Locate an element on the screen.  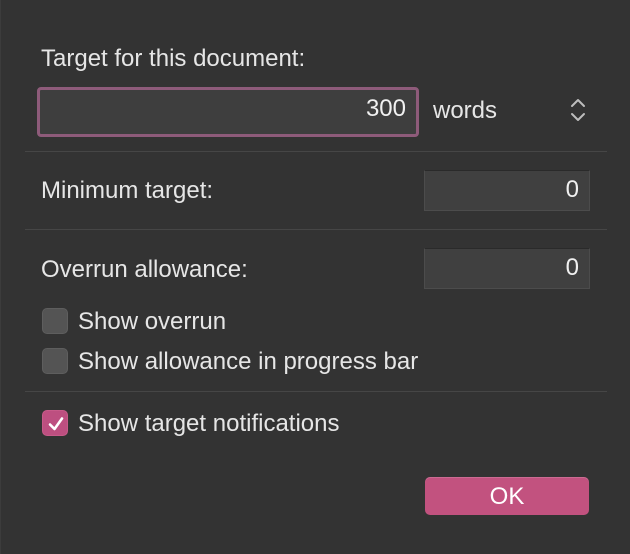
checkmark-icon is located at coordinates (56, 424).